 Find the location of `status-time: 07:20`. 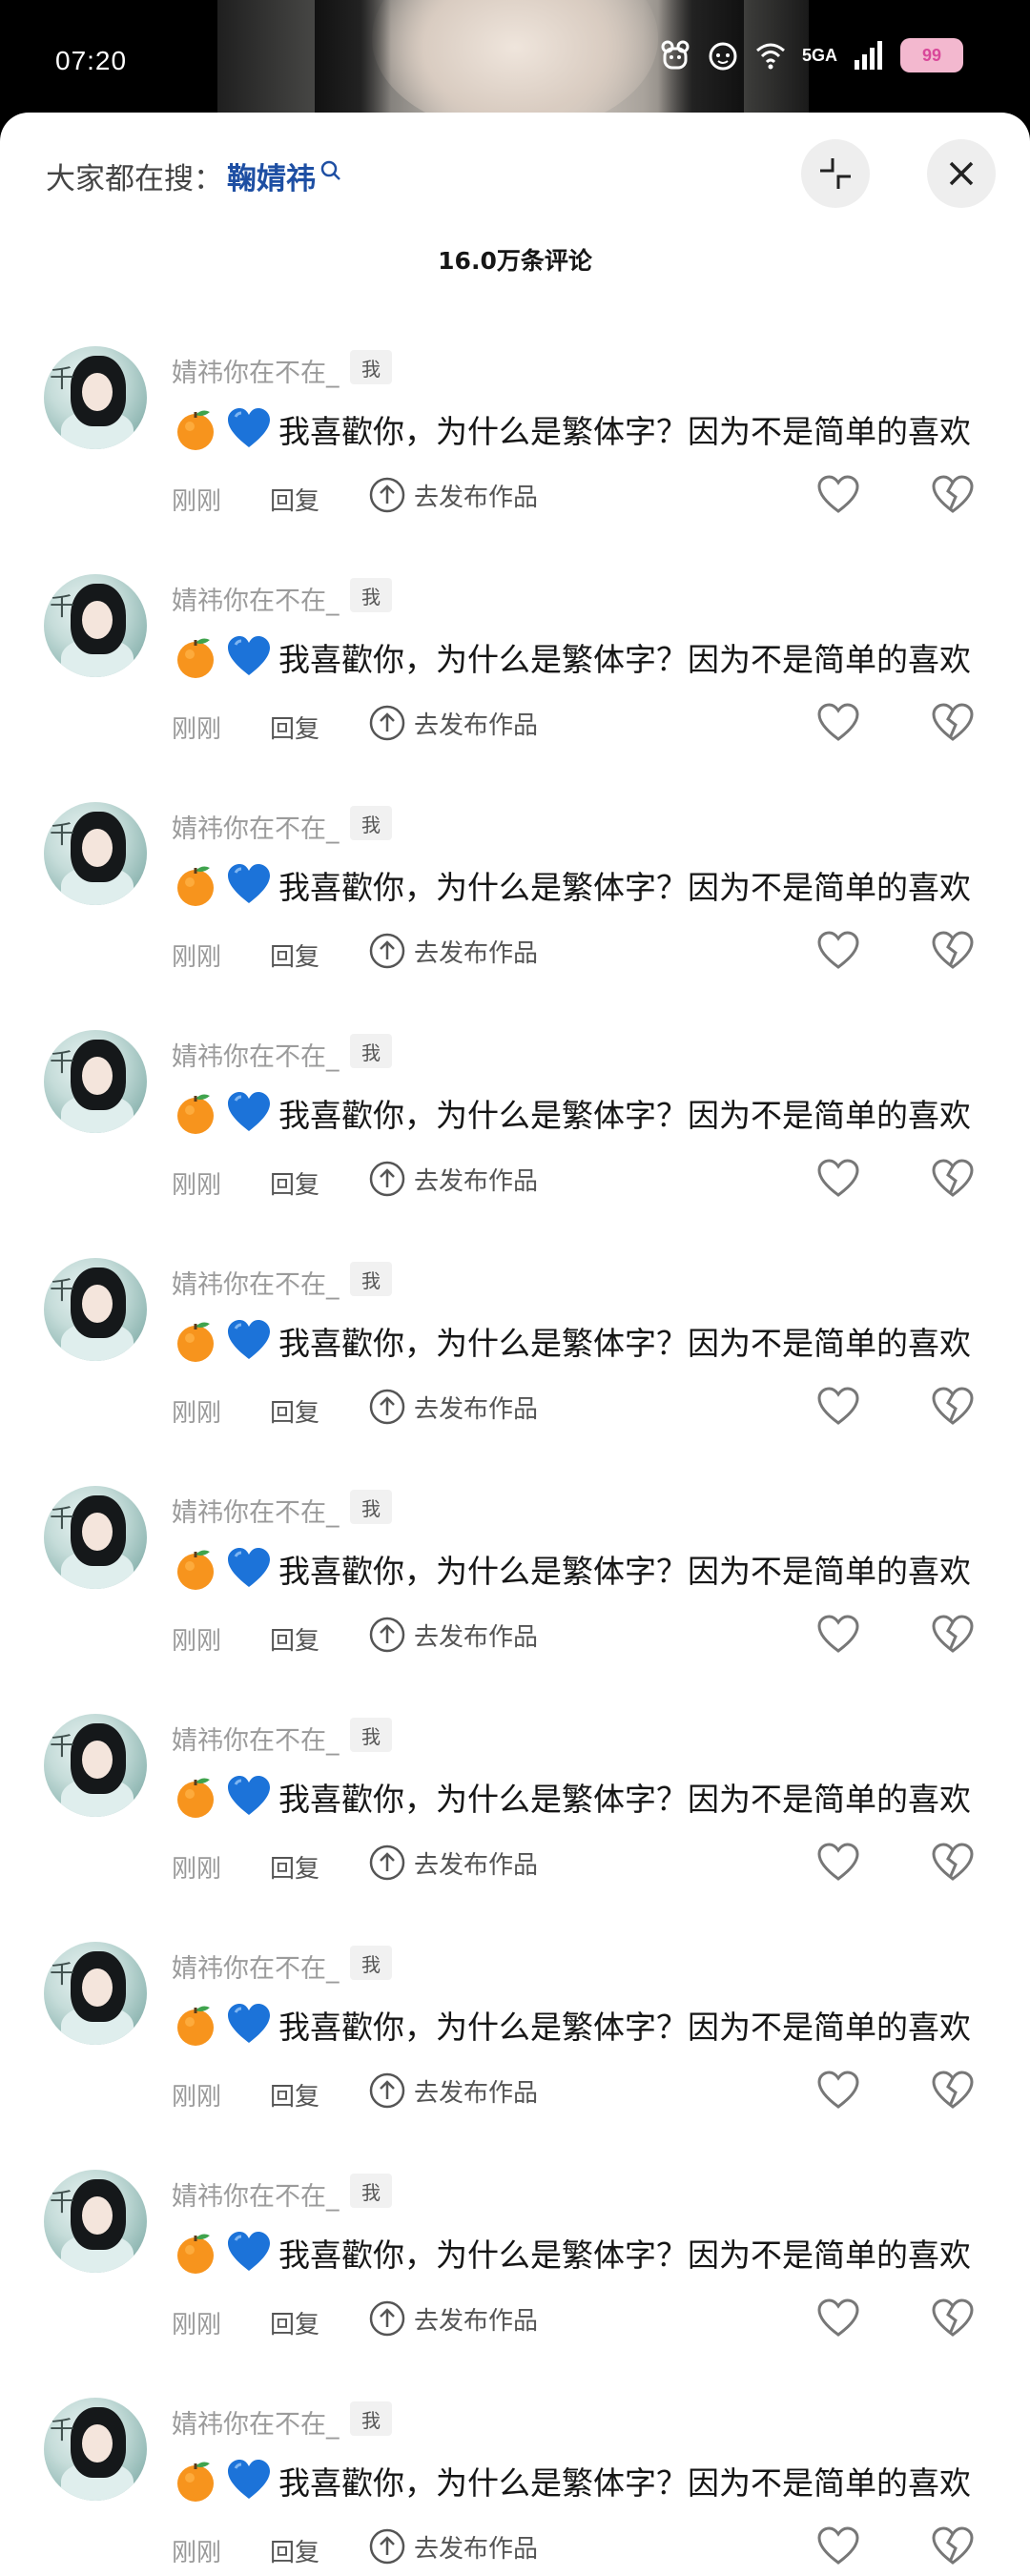

status-time: 07:20 is located at coordinates (91, 60).